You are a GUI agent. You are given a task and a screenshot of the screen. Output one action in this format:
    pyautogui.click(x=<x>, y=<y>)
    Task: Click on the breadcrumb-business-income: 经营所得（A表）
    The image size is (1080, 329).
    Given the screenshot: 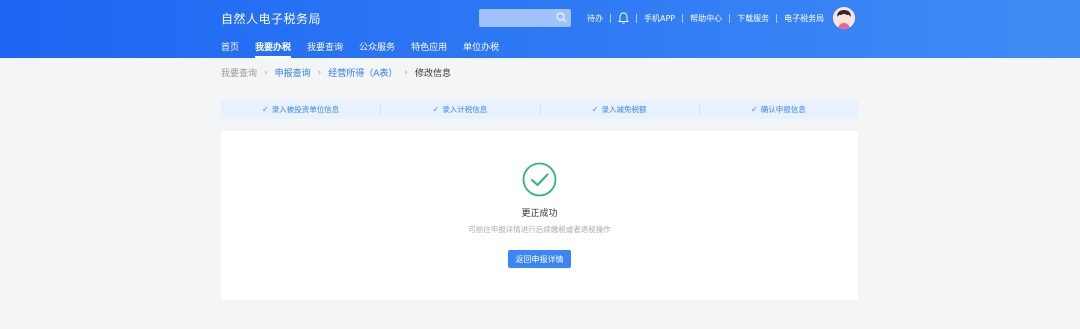 What is the action you would take?
    pyautogui.click(x=362, y=72)
    